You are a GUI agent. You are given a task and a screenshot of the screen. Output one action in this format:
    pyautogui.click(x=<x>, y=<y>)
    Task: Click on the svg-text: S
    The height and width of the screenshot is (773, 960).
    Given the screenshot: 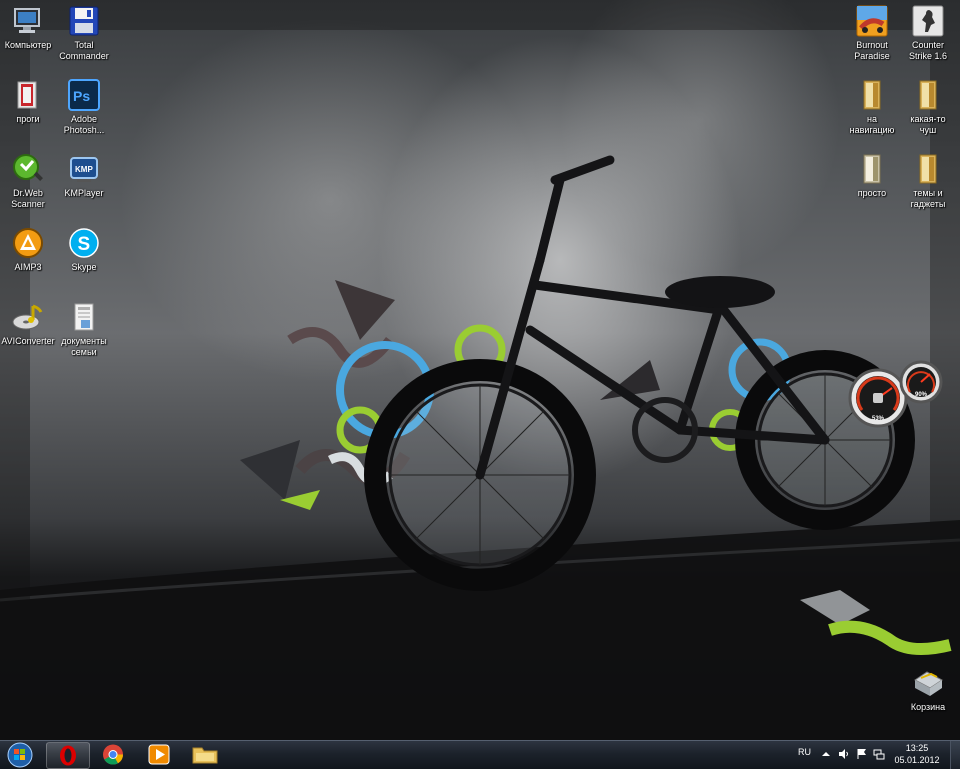 What is the action you would take?
    pyautogui.click(x=84, y=244)
    